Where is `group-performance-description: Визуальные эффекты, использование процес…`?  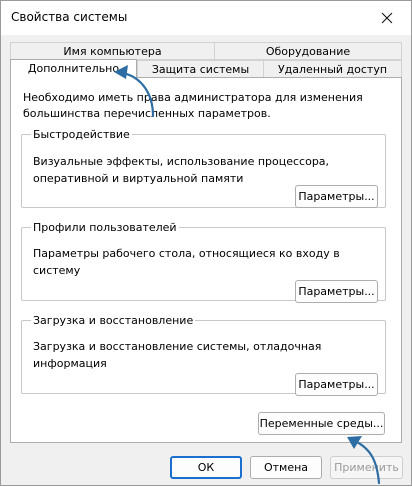 group-performance-description: Визуальные эффекты, использование процес… is located at coordinates (181, 170).